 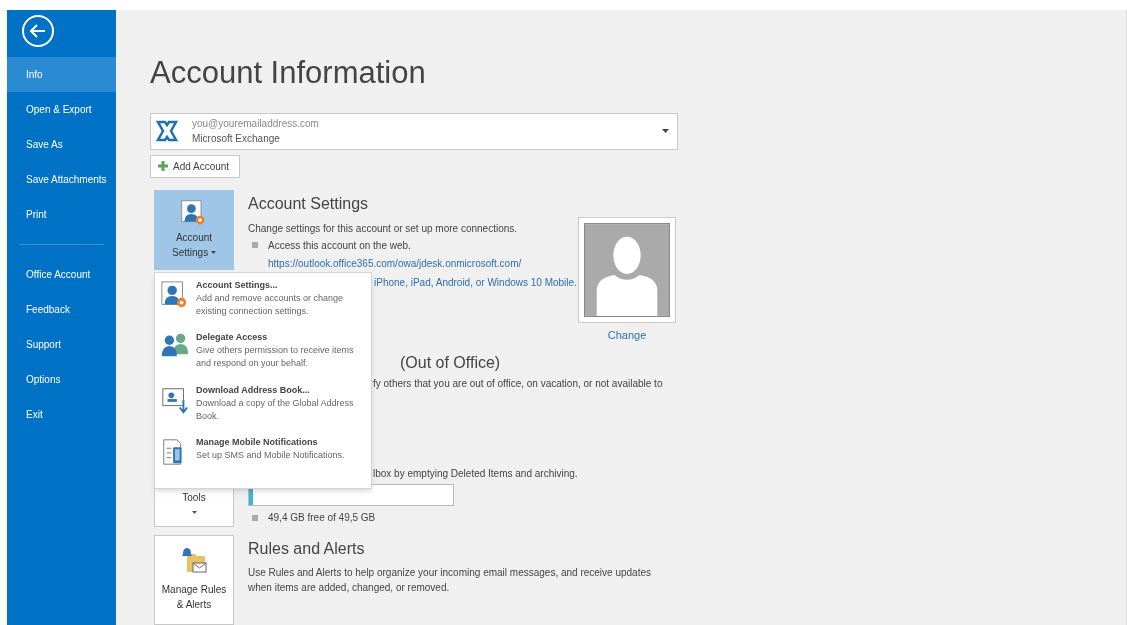 What do you see at coordinates (61, 179) in the screenshot?
I see `sidebar-item: Save Attachments` at bounding box center [61, 179].